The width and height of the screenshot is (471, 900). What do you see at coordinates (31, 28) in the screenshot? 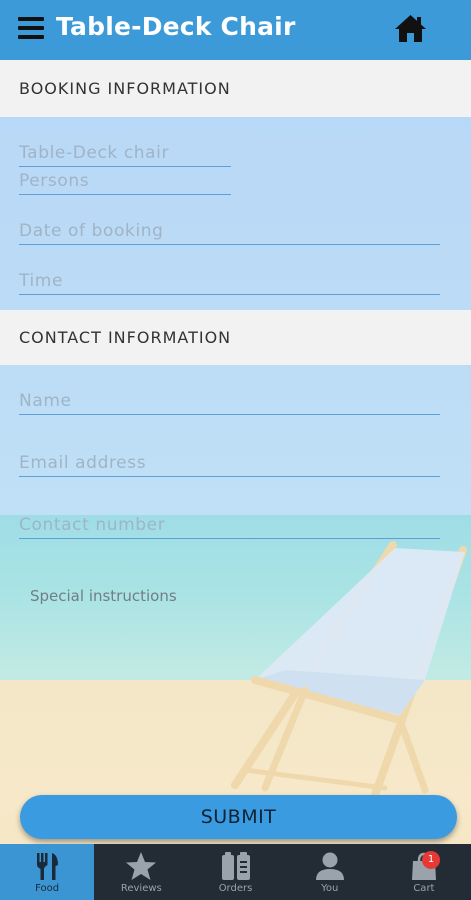
I see `hamburger-menu-icon` at bounding box center [31, 28].